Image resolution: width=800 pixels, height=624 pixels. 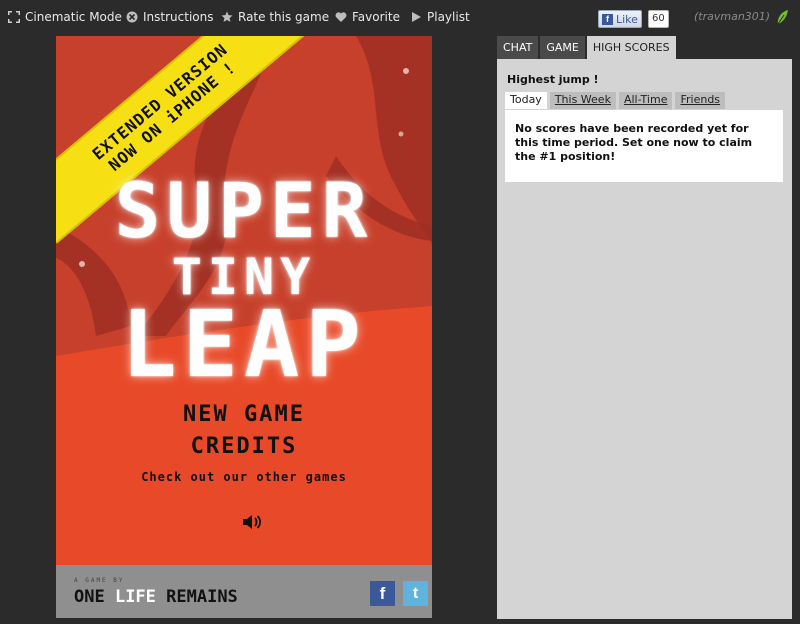 What do you see at coordinates (732, 16) in the screenshot?
I see `username: (travman301)` at bounding box center [732, 16].